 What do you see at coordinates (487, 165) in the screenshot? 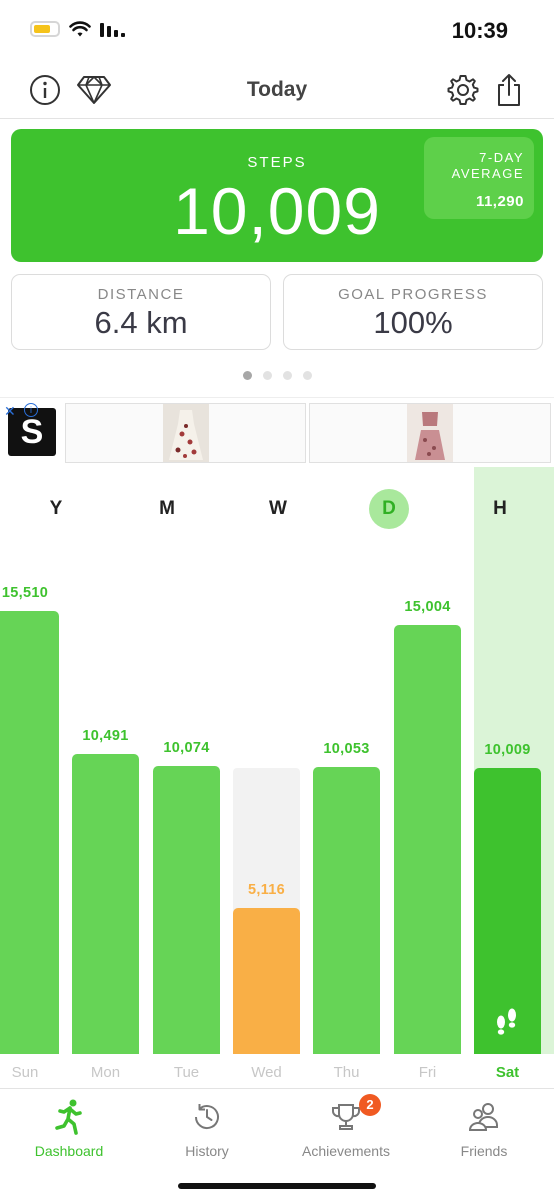
I see `average-label: 7-DAY AVERAGE` at bounding box center [487, 165].